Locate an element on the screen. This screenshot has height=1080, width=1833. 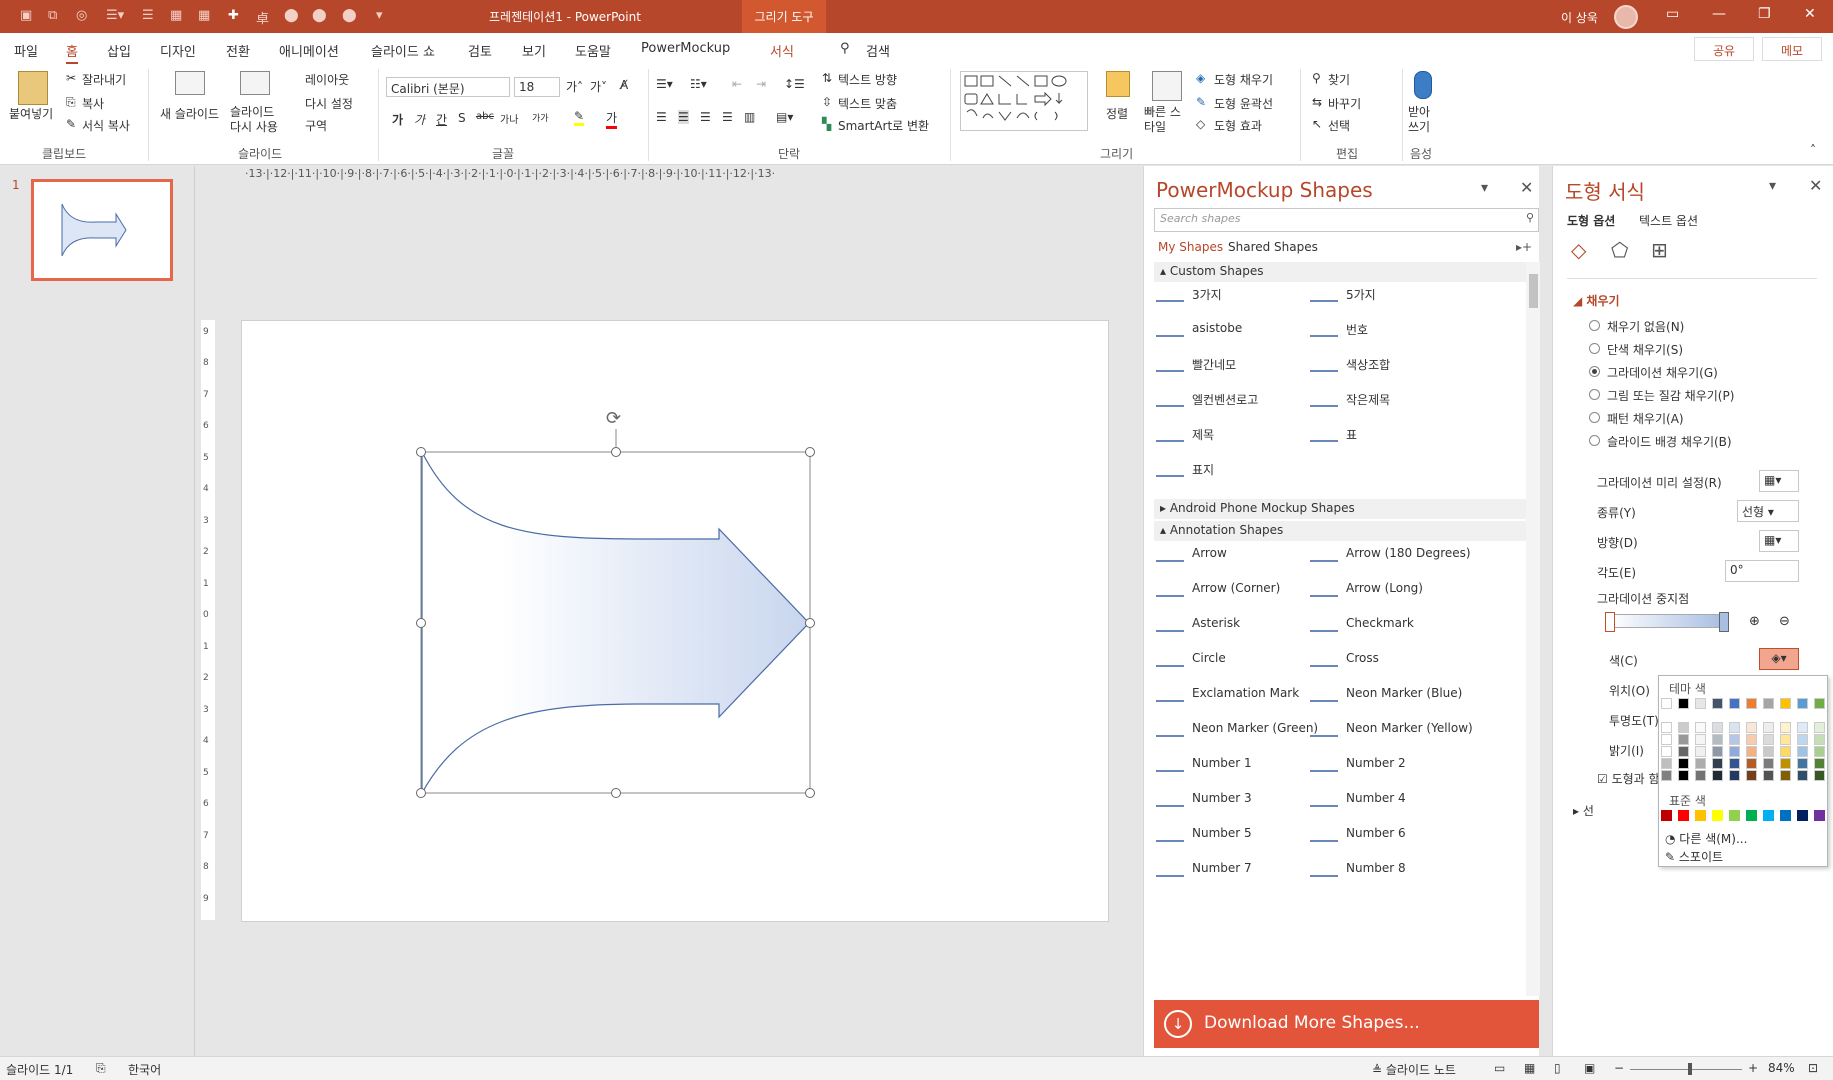
fill-option-label: 슬라이드 배경 채우기(B) is located at coordinates (1669, 441).